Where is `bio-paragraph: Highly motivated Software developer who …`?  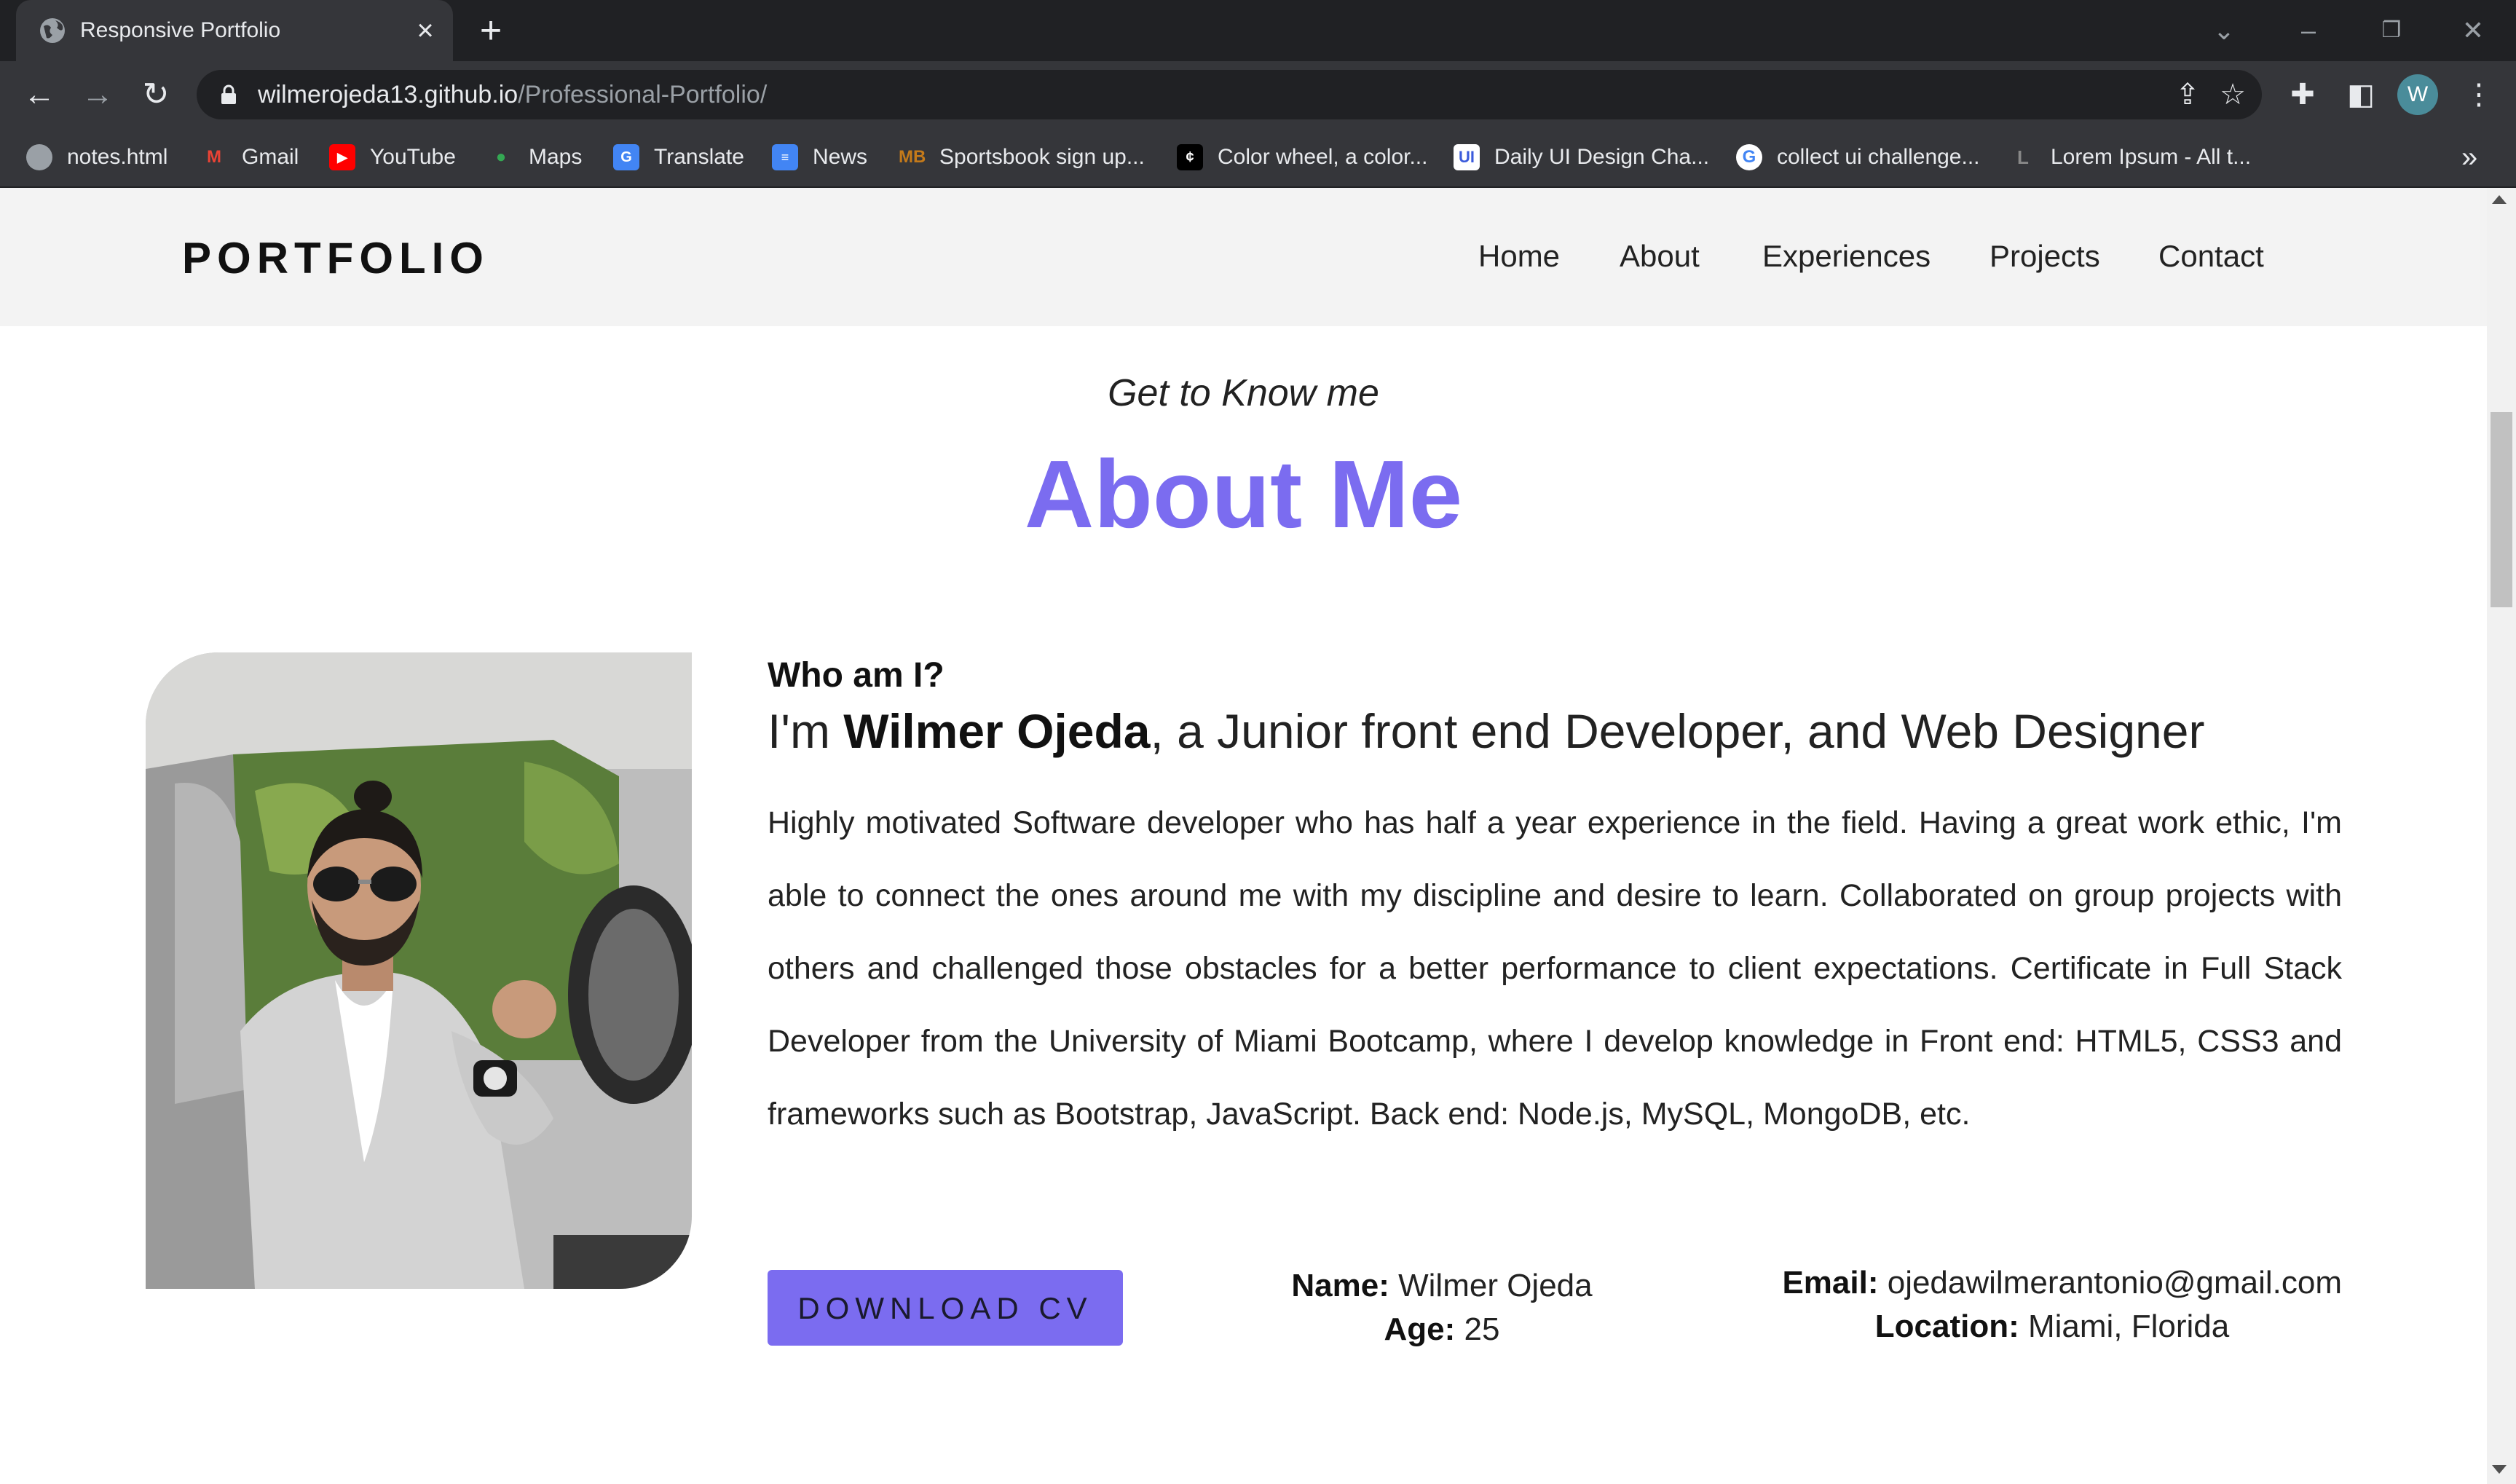 bio-paragraph: Highly motivated Software developer who … is located at coordinates (1555, 968).